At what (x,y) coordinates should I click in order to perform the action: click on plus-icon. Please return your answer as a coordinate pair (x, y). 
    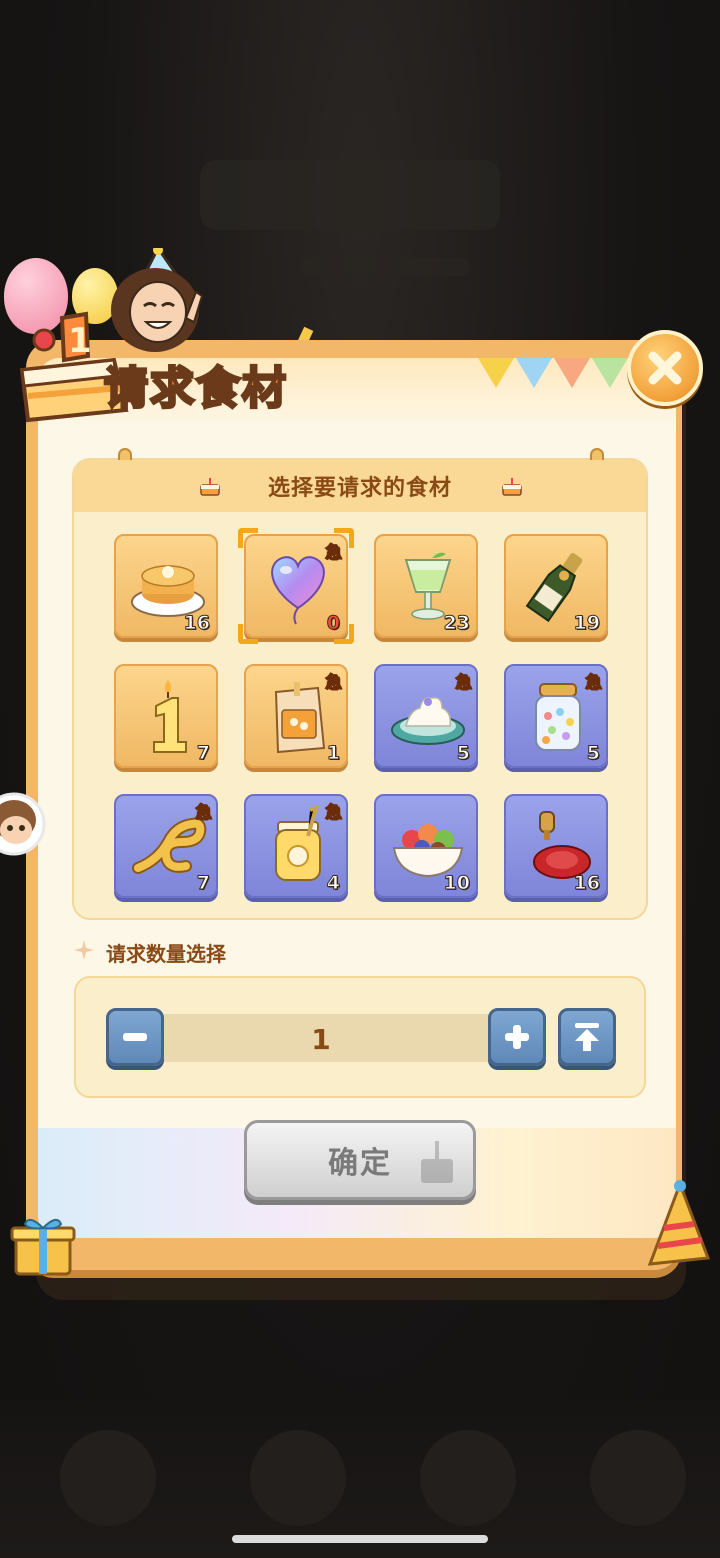
    Looking at the image, I should click on (517, 1037).